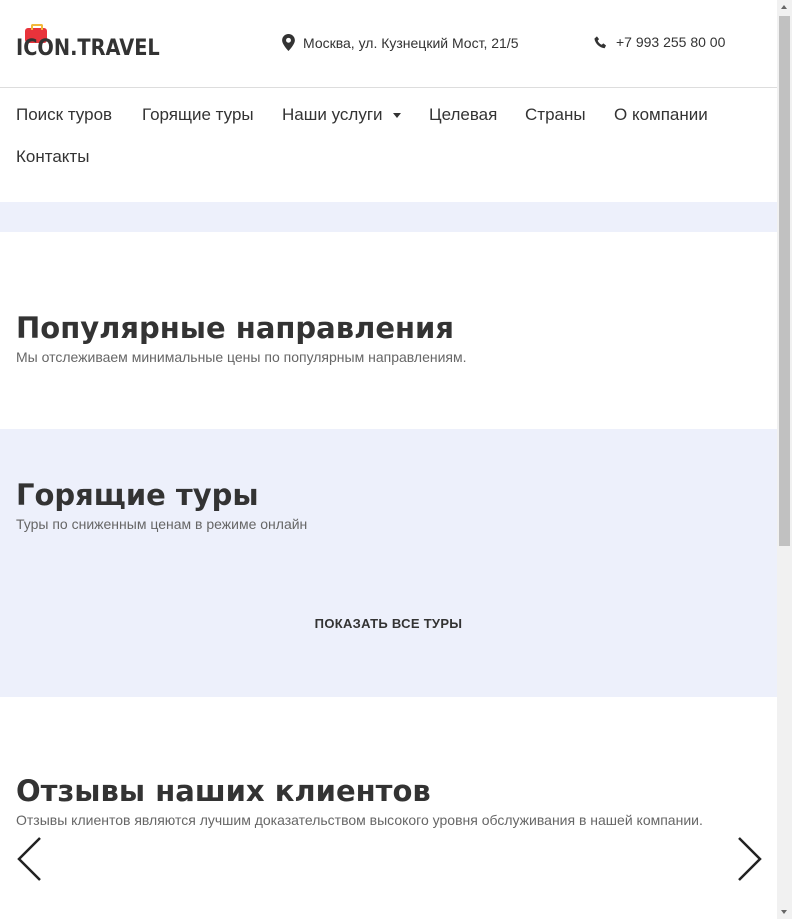  Describe the element at coordinates (137, 495) in the screenshot. I see `hot-title: Горящие туры` at that location.